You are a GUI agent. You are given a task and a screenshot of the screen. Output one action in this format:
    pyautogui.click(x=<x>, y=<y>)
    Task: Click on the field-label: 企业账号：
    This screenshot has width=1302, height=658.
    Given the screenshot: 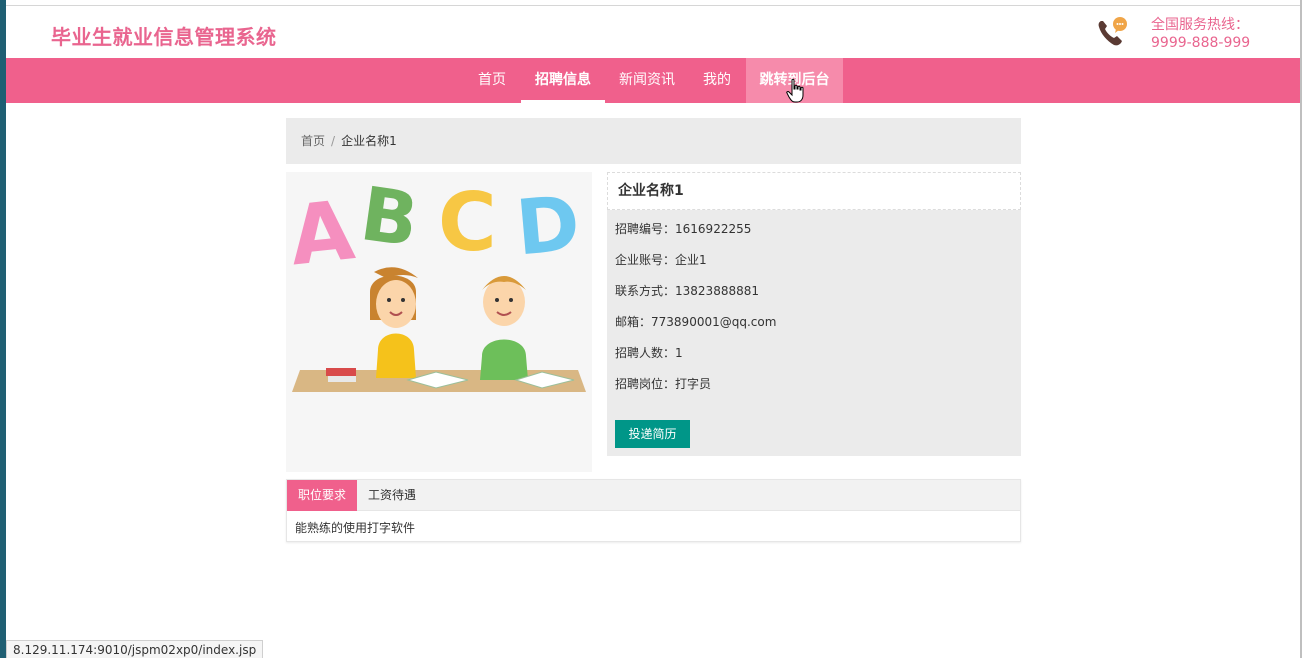 What is the action you would take?
    pyautogui.click(x=645, y=260)
    